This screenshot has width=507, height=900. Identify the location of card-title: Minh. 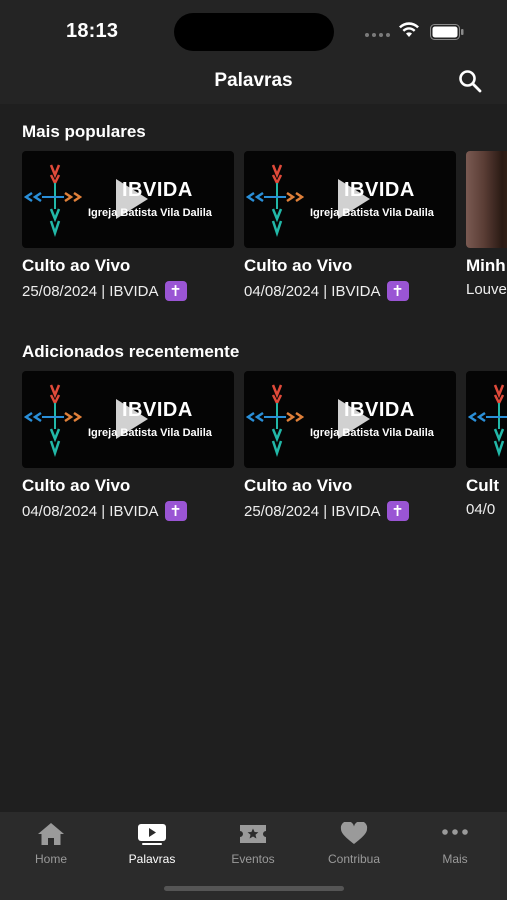
(486, 266).